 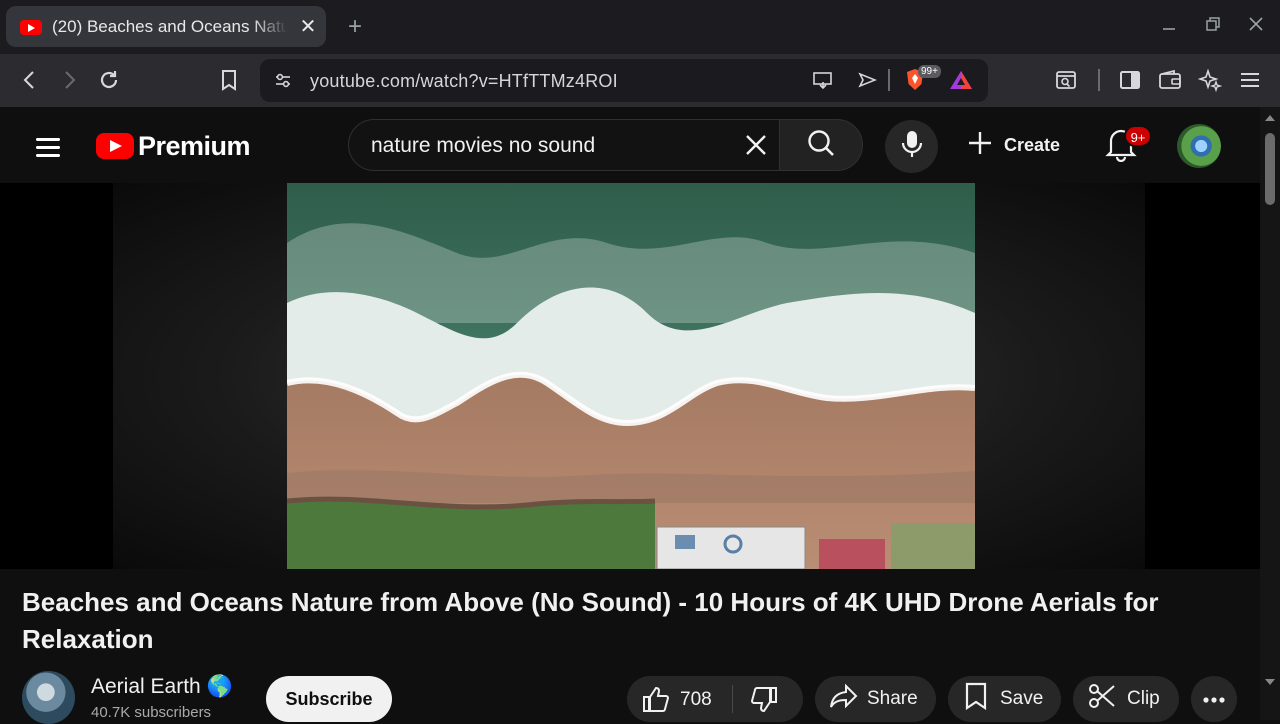 I want to click on restore-icon, so click(x=1213, y=27).